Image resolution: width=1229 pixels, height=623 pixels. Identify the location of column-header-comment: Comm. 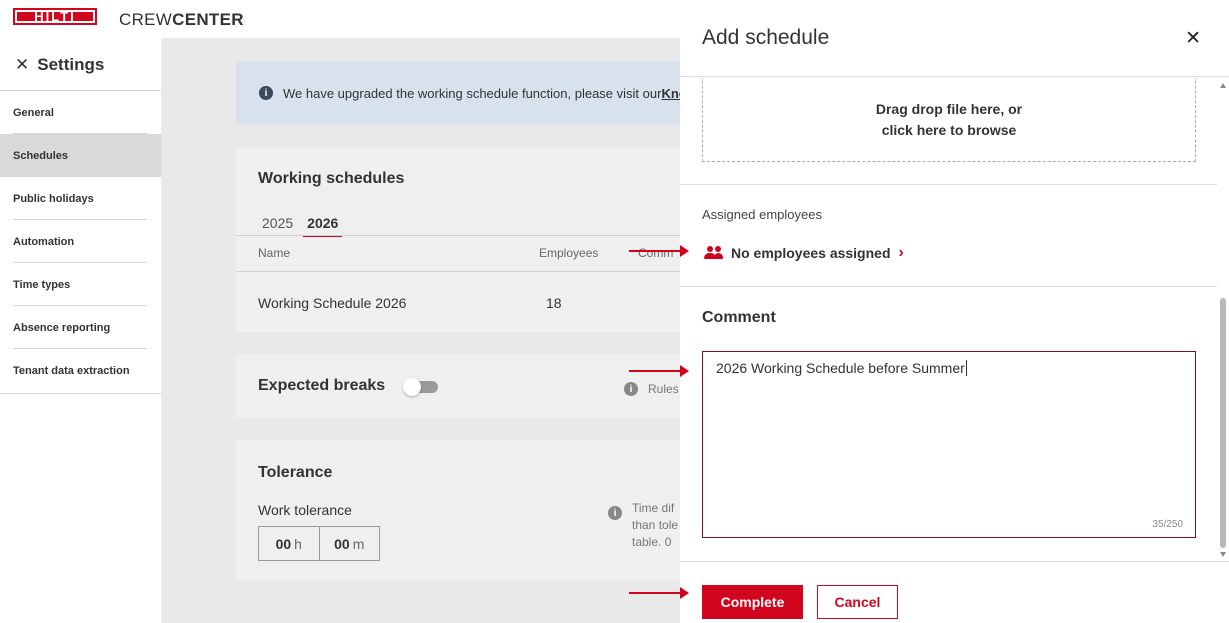
(655, 253).